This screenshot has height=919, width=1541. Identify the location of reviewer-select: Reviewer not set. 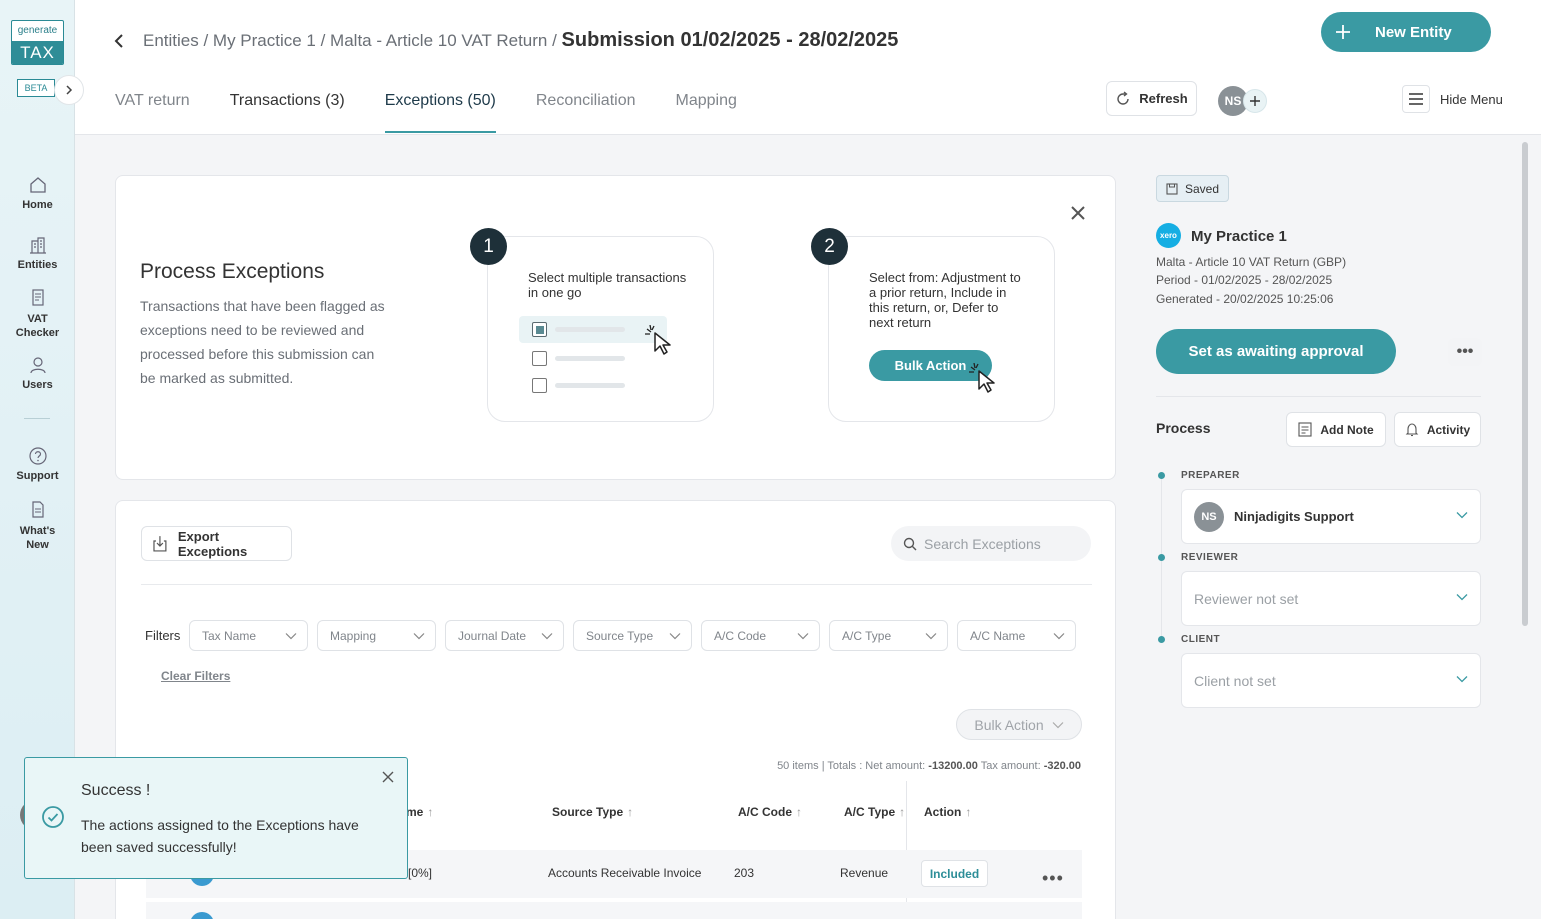
(1331, 598).